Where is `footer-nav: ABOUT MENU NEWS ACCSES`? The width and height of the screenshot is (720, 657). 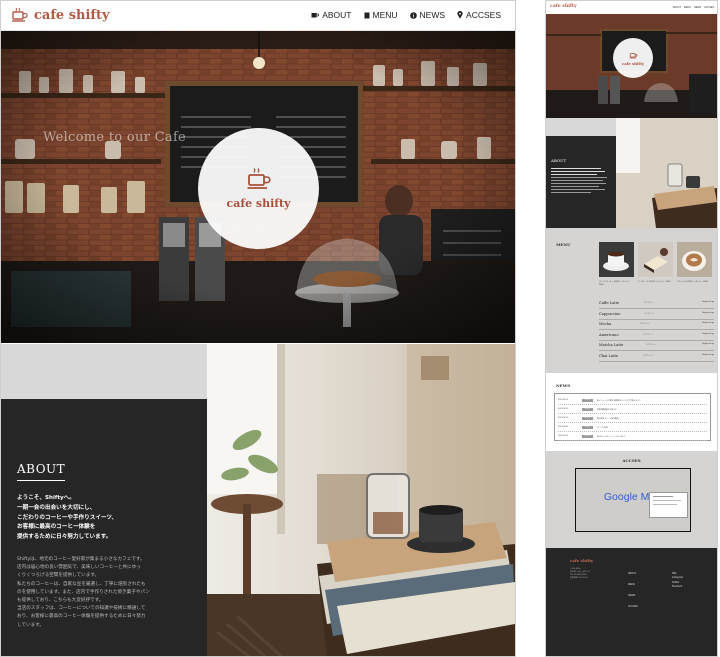 footer-nav: ABOUT MENU NEWS ACCSES is located at coordinates (633, 590).